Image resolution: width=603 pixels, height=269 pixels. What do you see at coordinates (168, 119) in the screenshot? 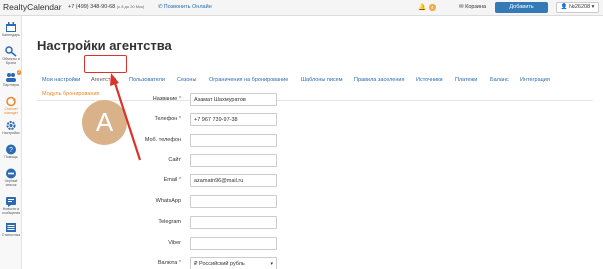
I see `phone-label: Телефон *` at bounding box center [168, 119].